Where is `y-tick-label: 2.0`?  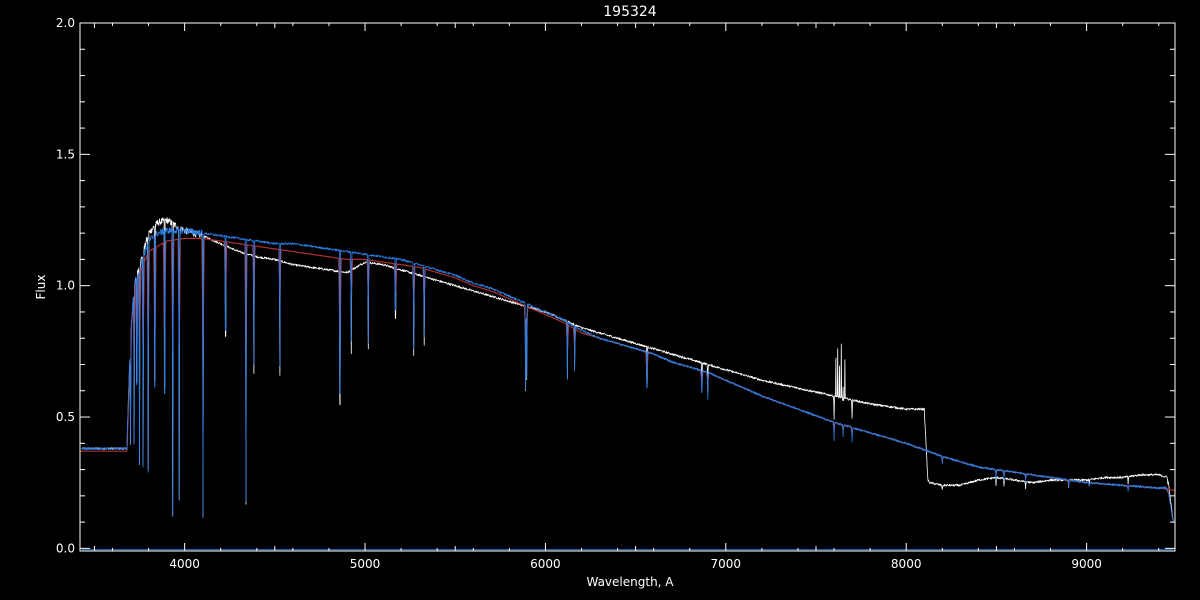 y-tick-label: 2.0 is located at coordinates (65, 23).